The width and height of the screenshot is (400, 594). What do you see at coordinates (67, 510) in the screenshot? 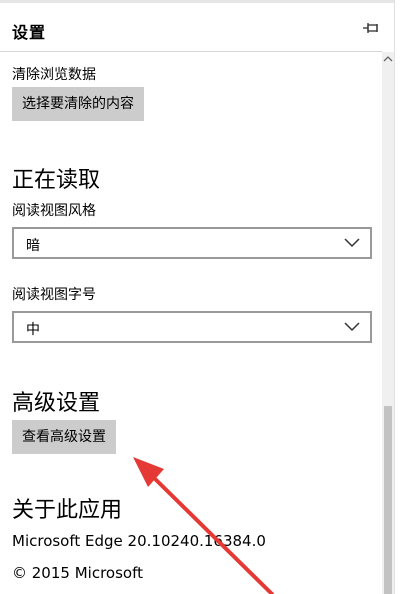
I see `about-heading: 关于此应用` at bounding box center [67, 510].